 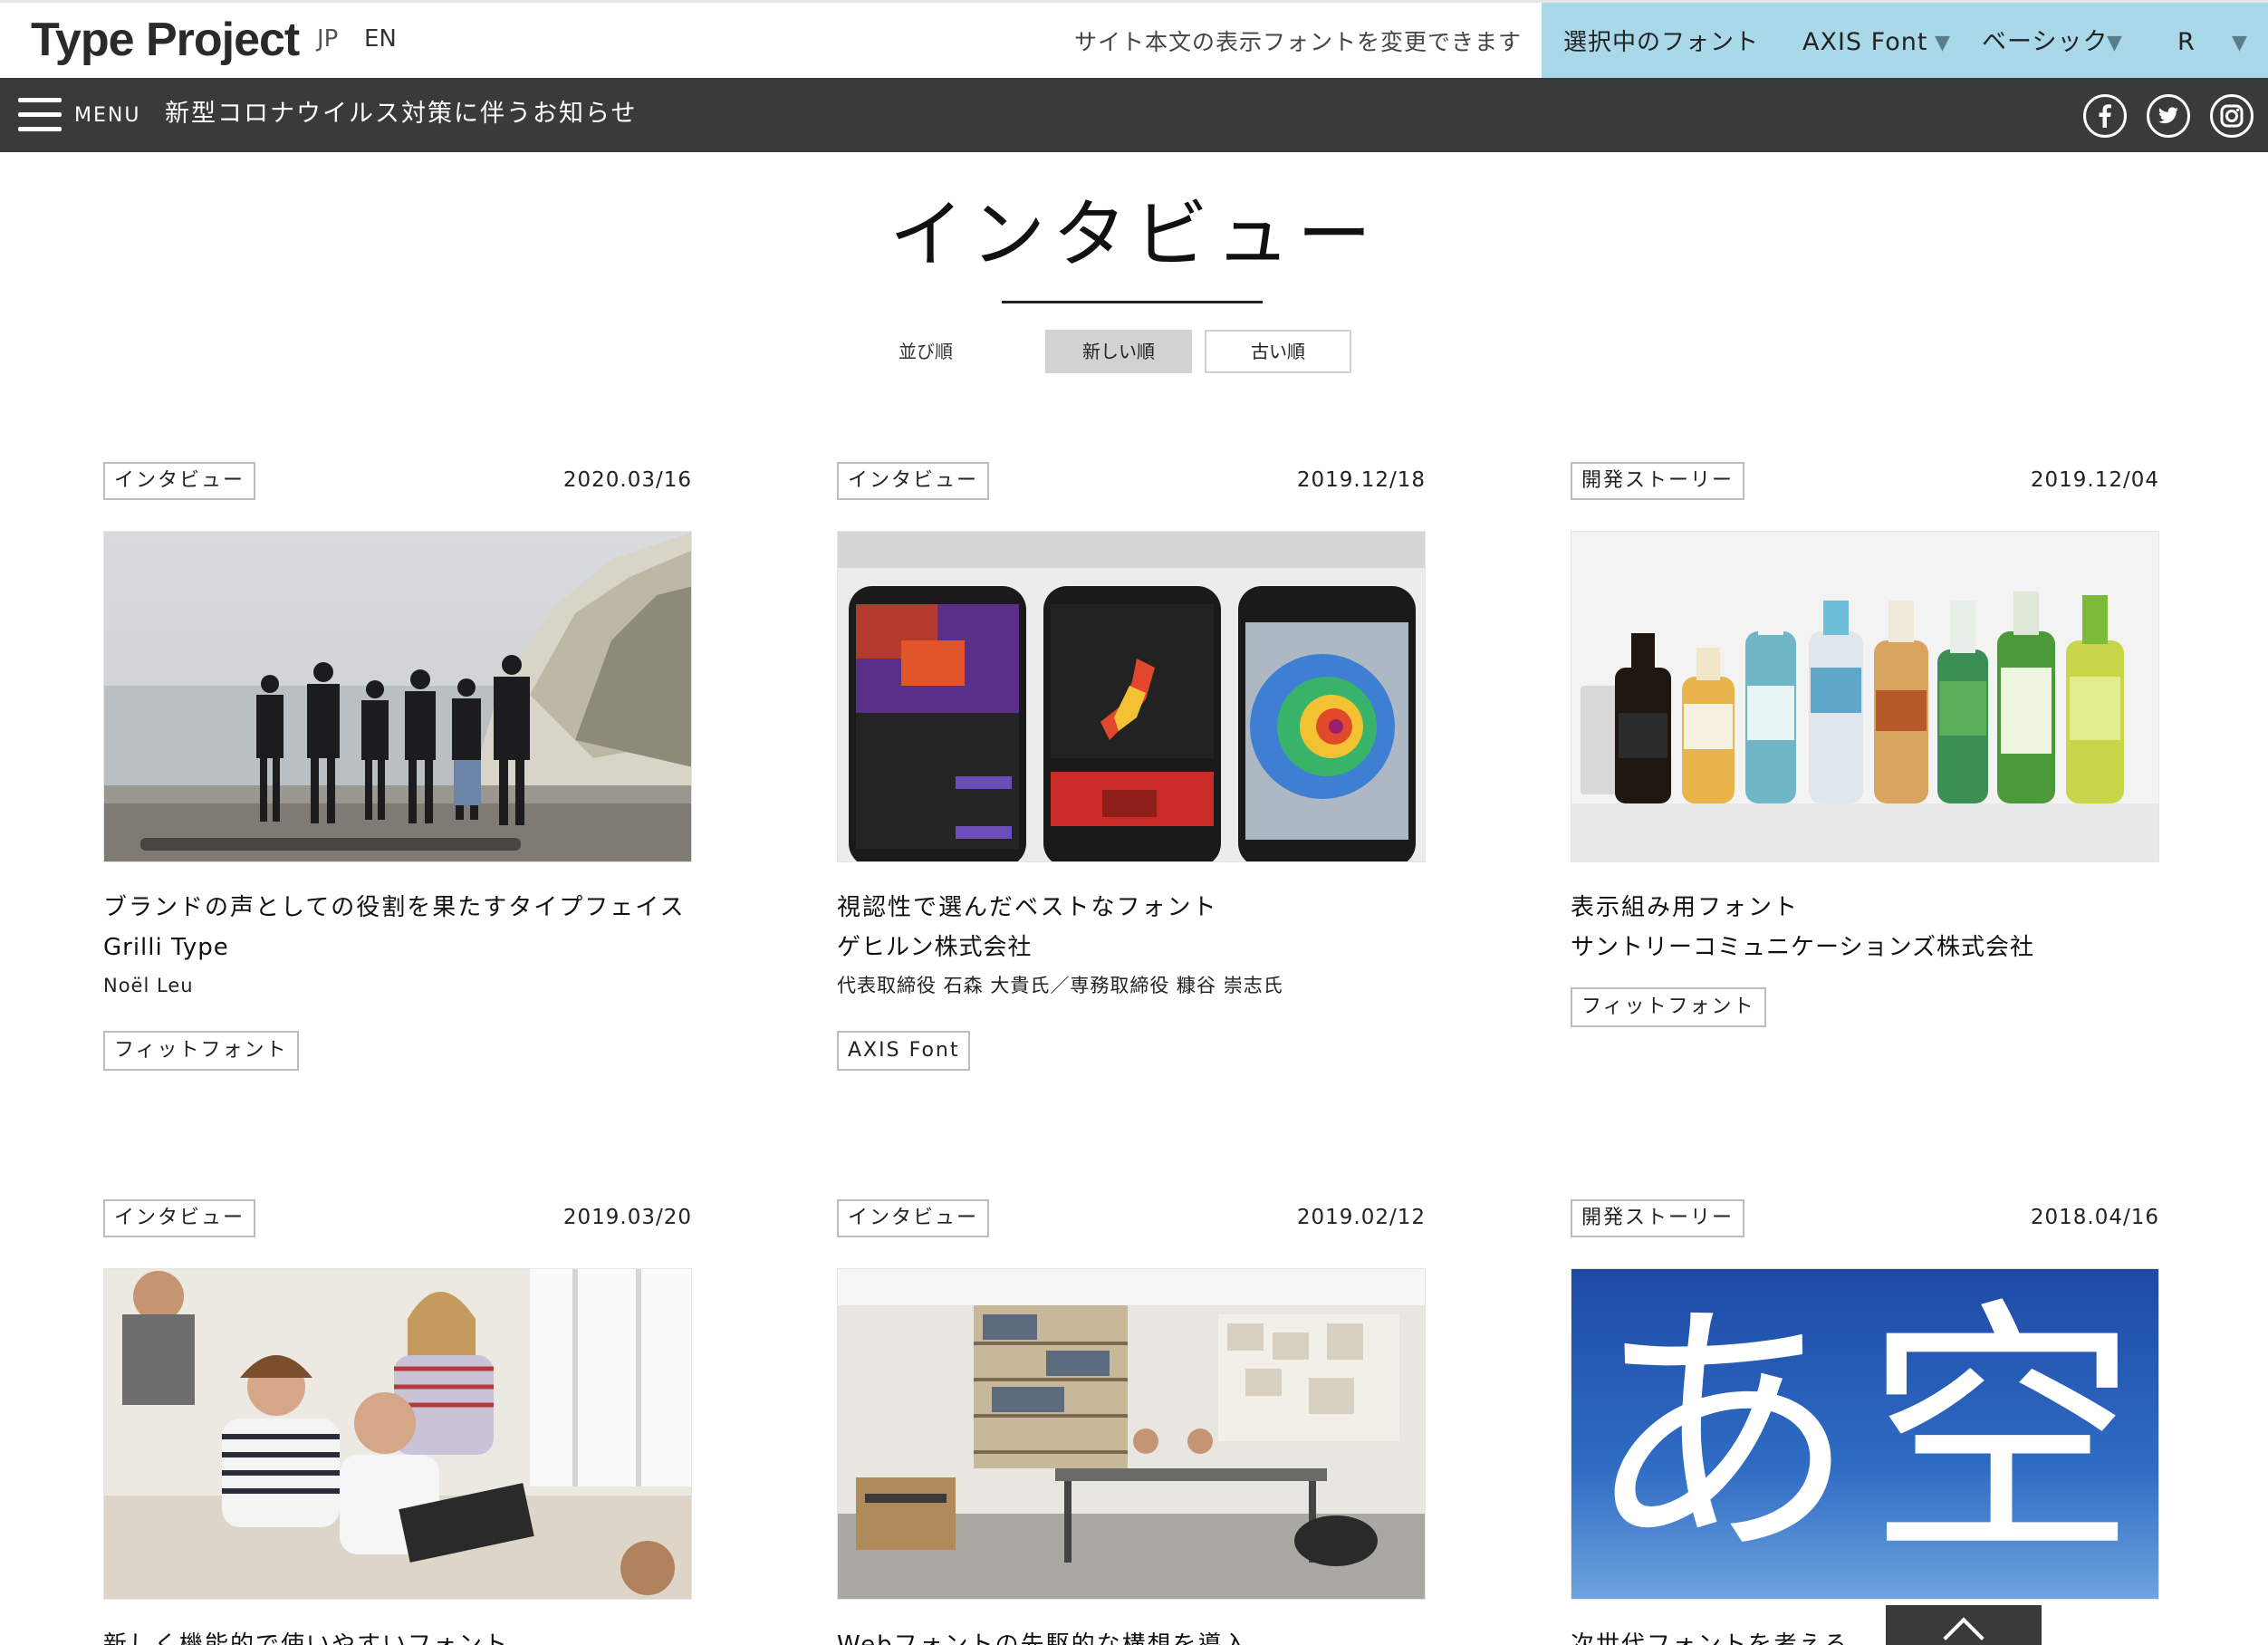 I want to click on twitter-icon, so click(x=2169, y=116).